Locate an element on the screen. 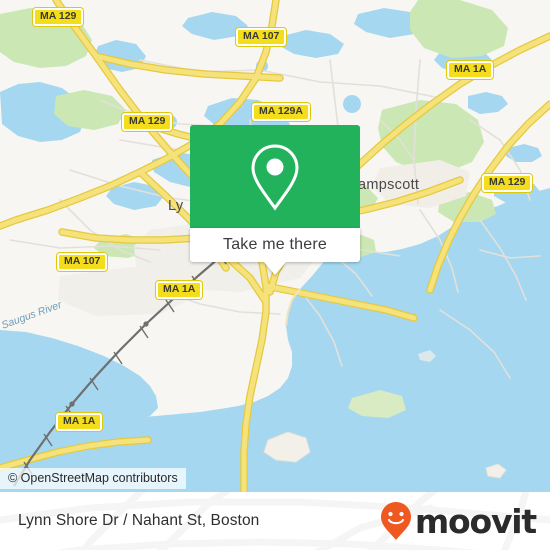  take-me-there-callout: Take me there is located at coordinates (275, 193).